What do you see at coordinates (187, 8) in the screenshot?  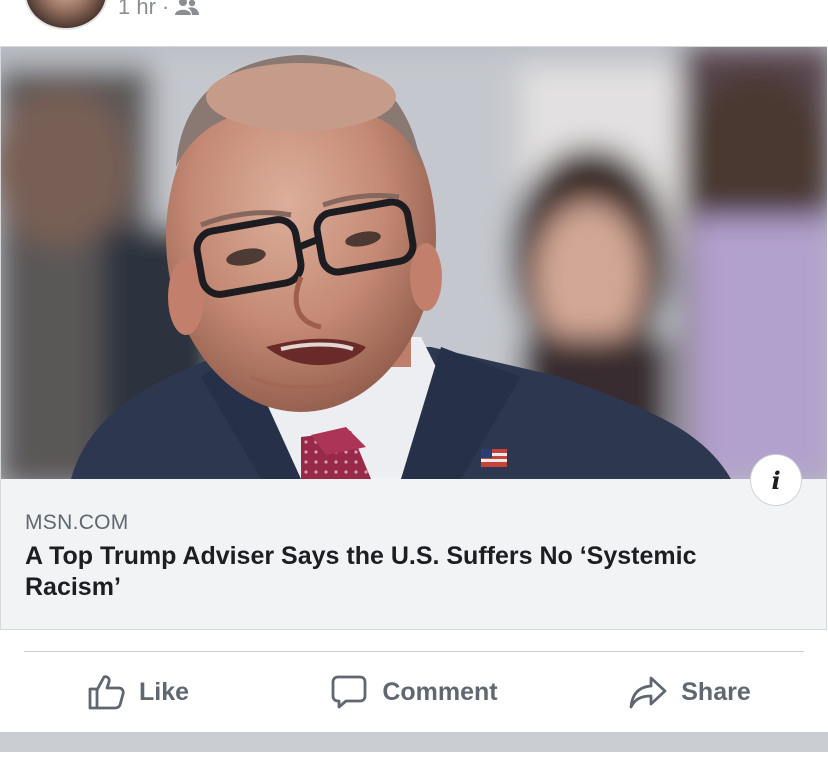 I see `friends-icon` at bounding box center [187, 8].